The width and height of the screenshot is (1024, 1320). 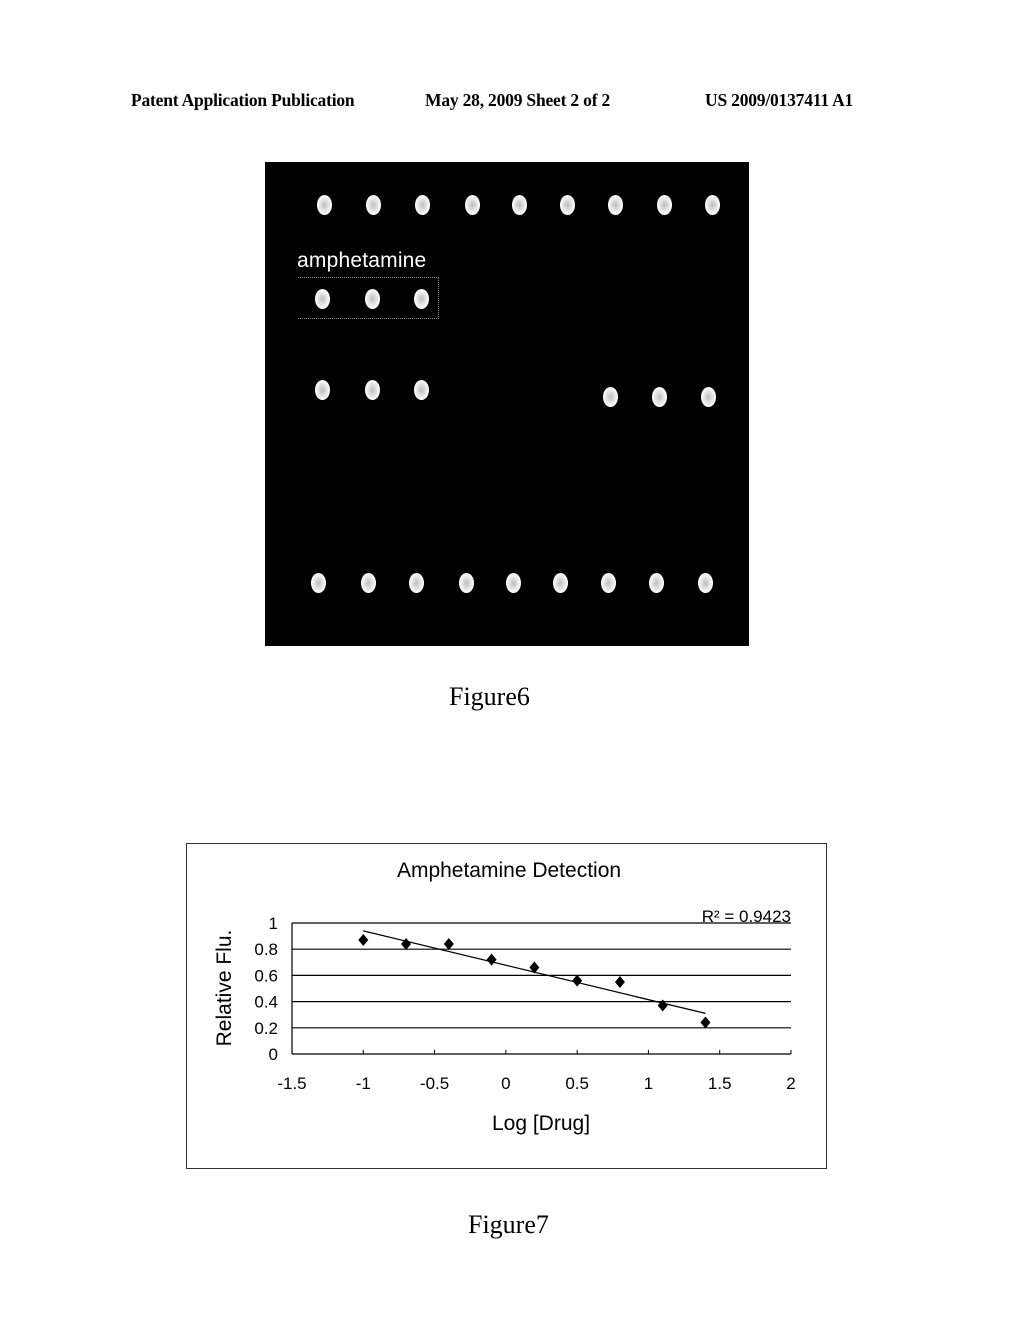 I want to click on publication-type: Patent Application Publication, so click(x=243, y=100).